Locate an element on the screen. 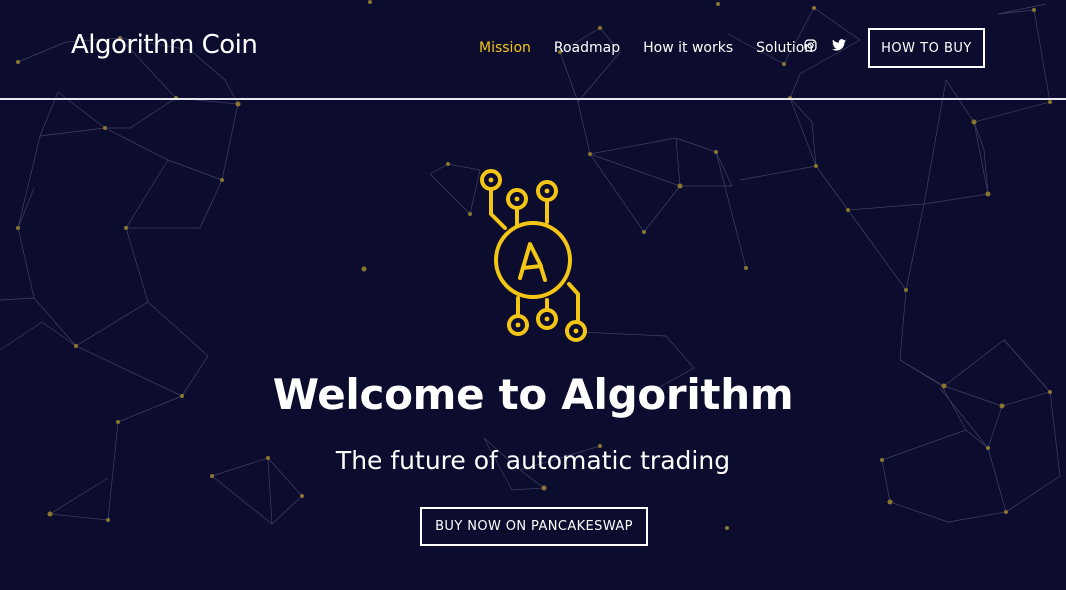 Image resolution: width=1066 pixels, height=590 pixels. twitter-link is located at coordinates (839, 45).